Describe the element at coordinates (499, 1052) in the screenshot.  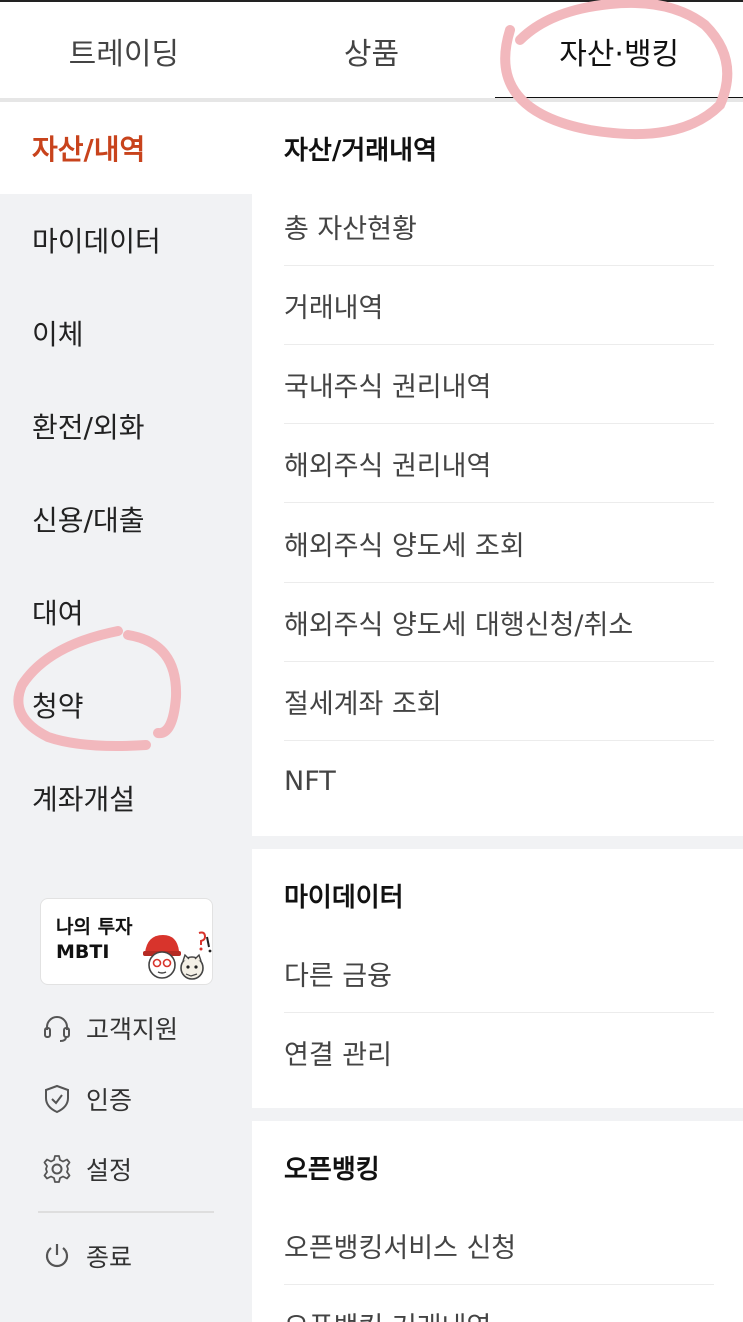
I see `menu-item-connection-manage: 연결 관리` at that location.